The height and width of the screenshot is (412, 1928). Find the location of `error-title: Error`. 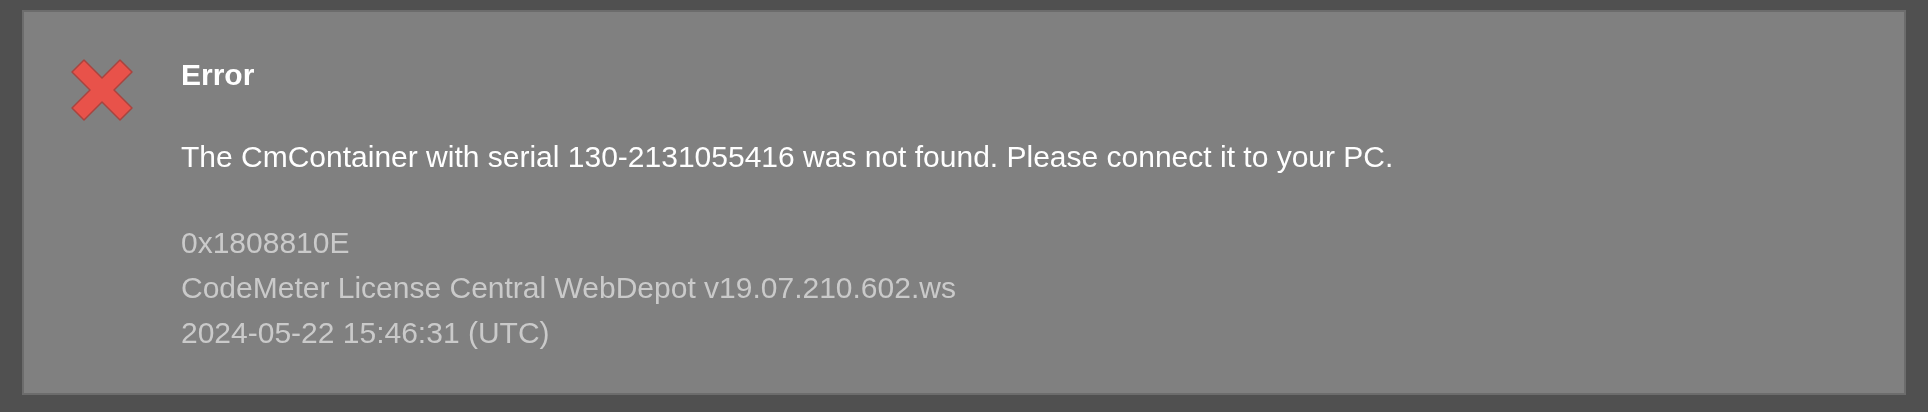

error-title: Error is located at coordinates (218, 75).